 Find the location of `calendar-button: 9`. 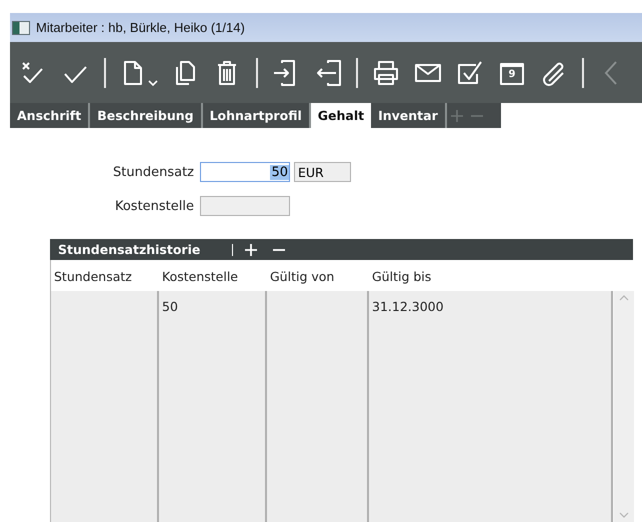

calendar-button: 9 is located at coordinates (512, 72).